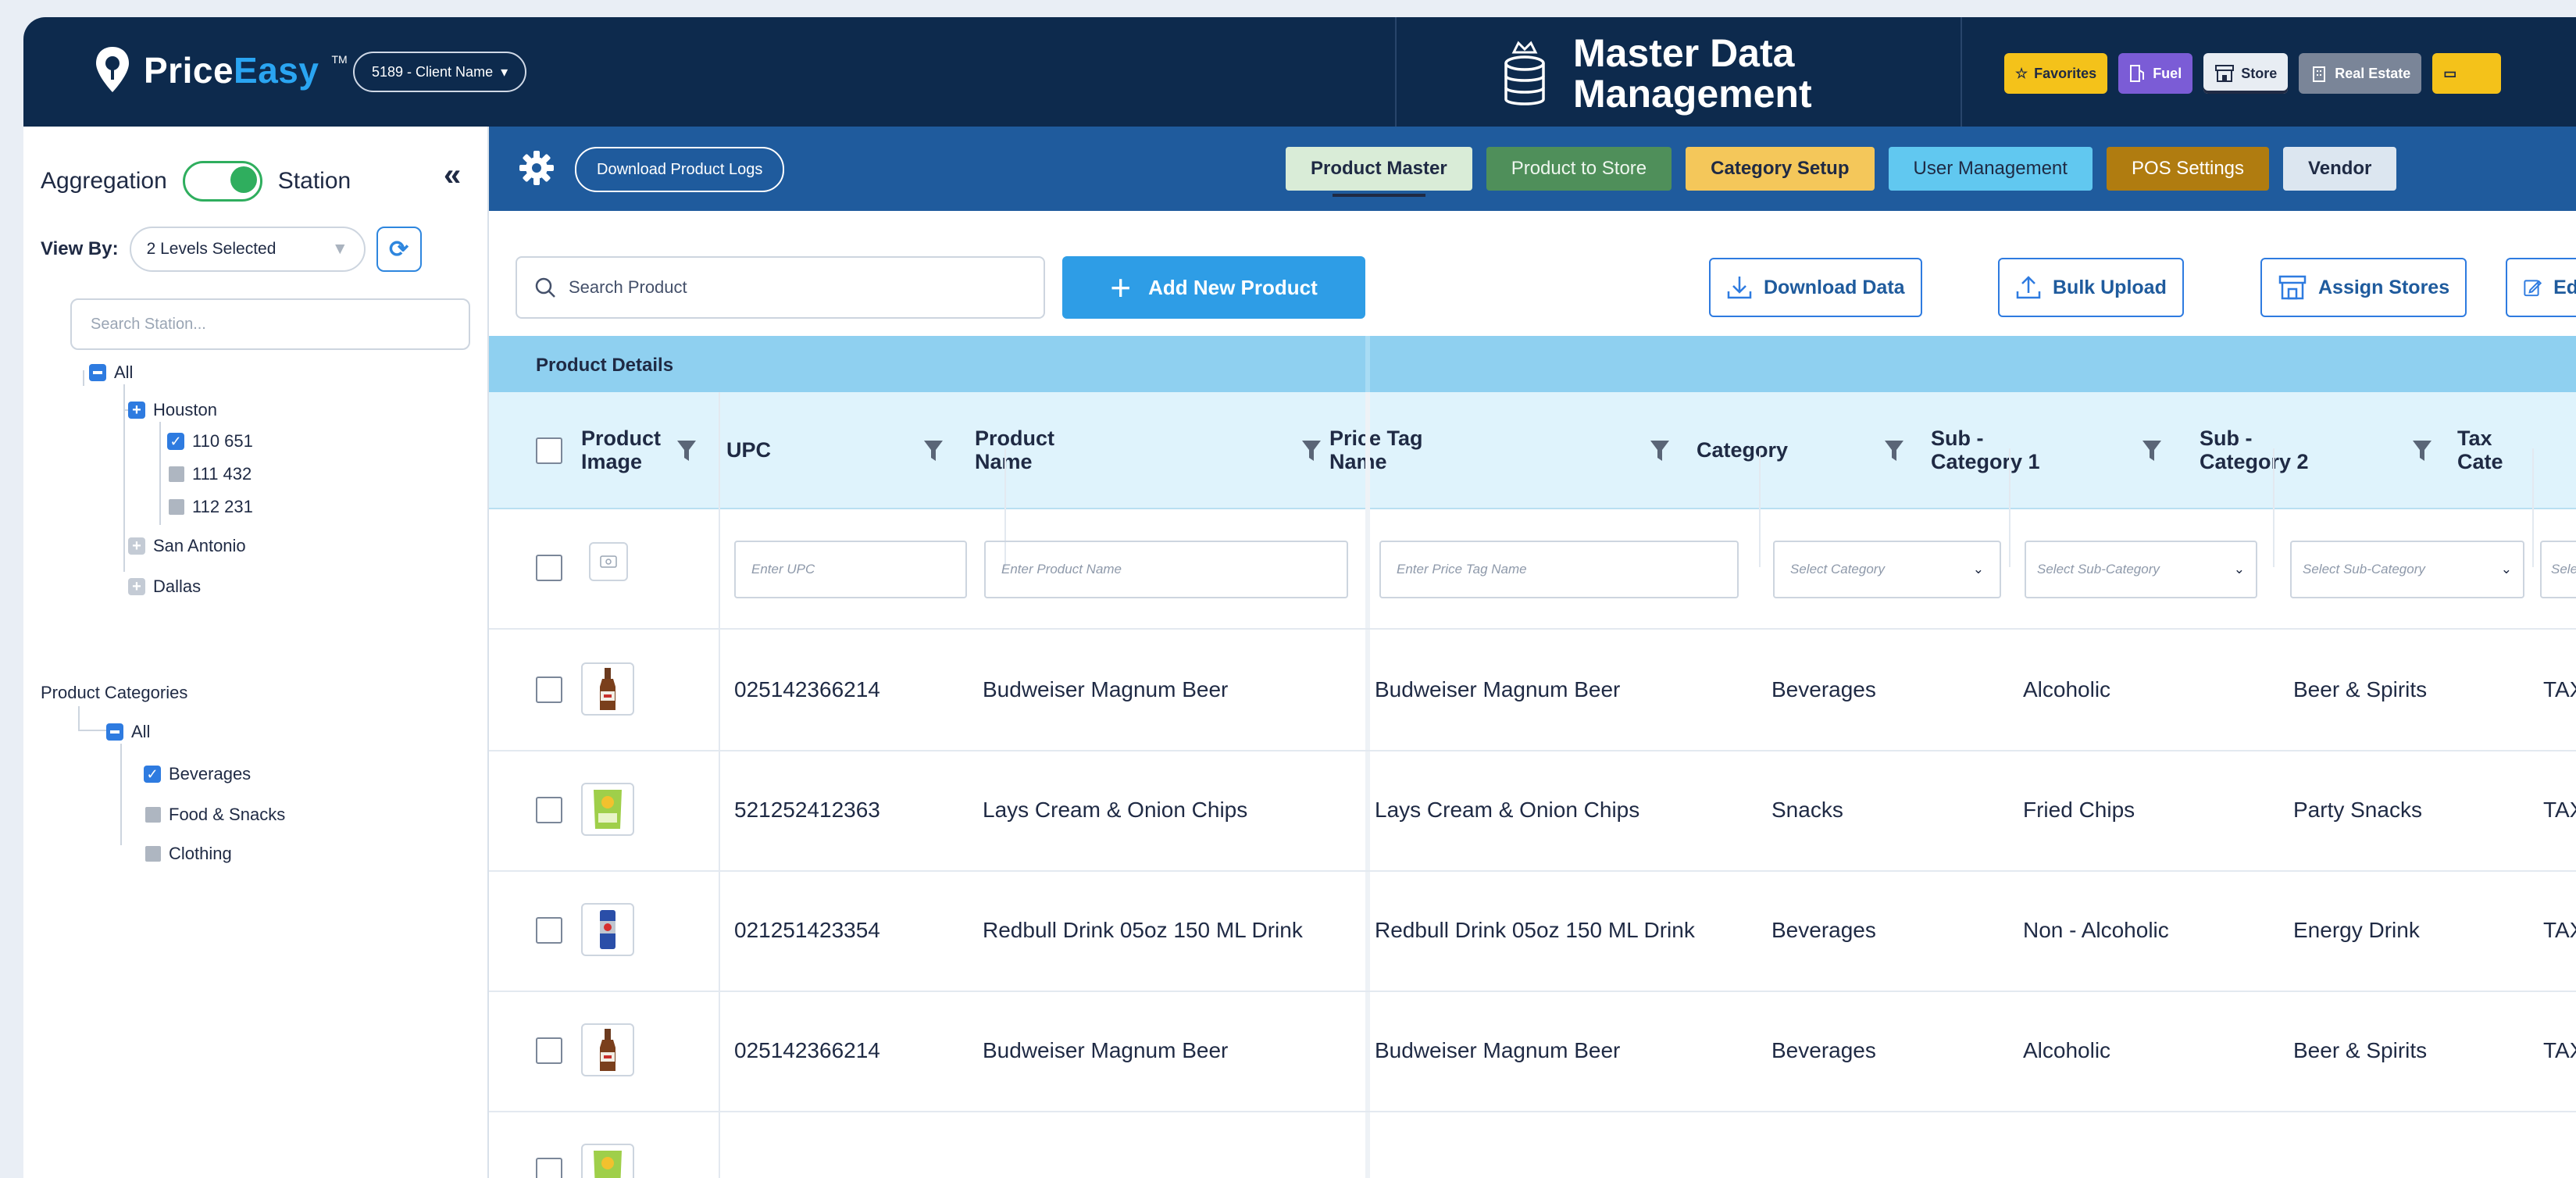  I want to click on download-product-logs-button: Download Product Logs, so click(680, 169).